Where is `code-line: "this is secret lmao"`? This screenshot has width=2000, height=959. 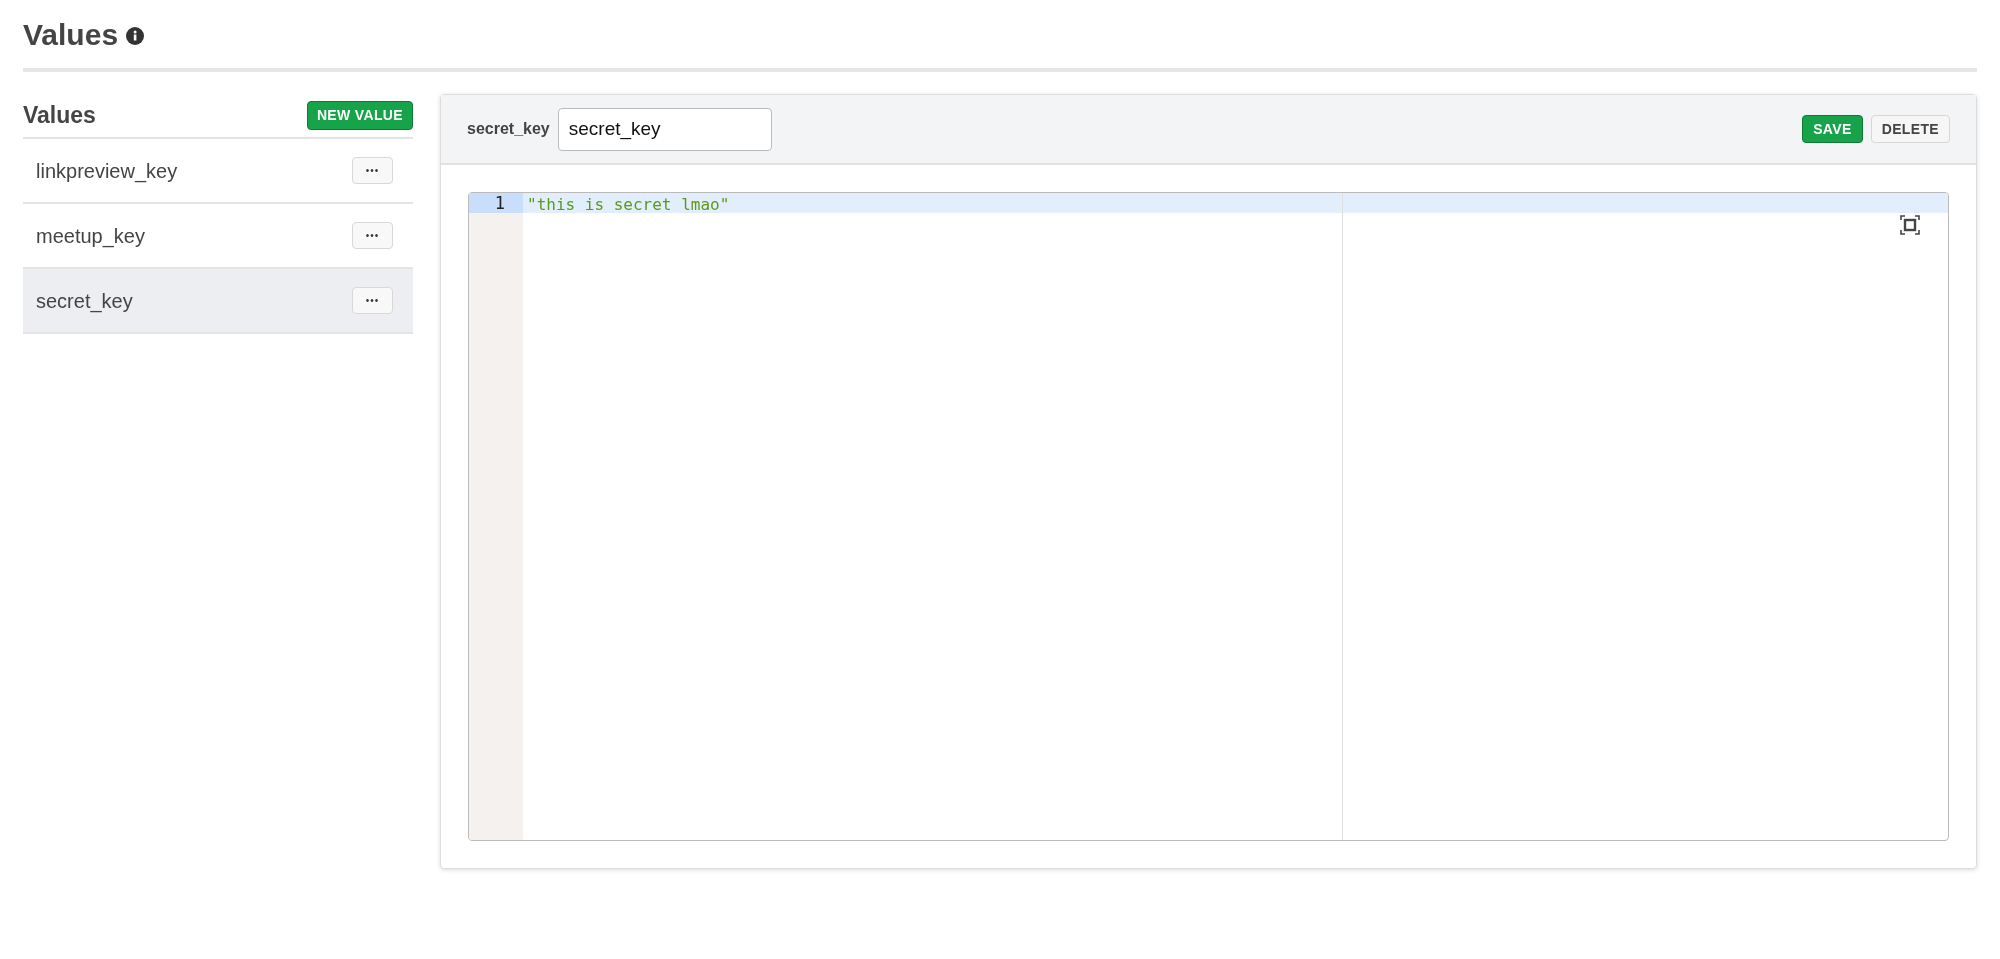 code-line: "this is secret lmao" is located at coordinates (628, 204).